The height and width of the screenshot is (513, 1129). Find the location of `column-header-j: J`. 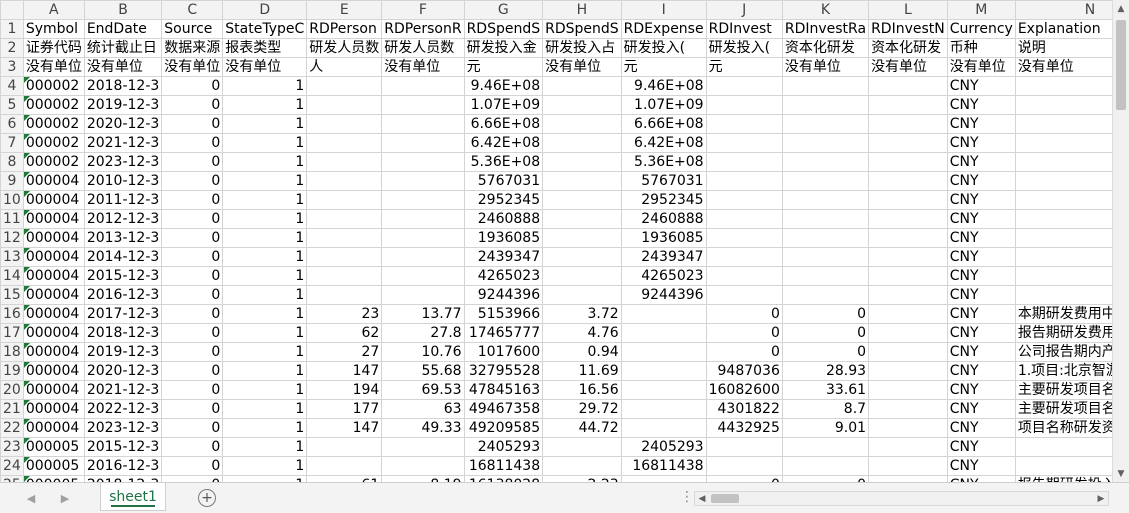

column-header-j: J is located at coordinates (744, 10).